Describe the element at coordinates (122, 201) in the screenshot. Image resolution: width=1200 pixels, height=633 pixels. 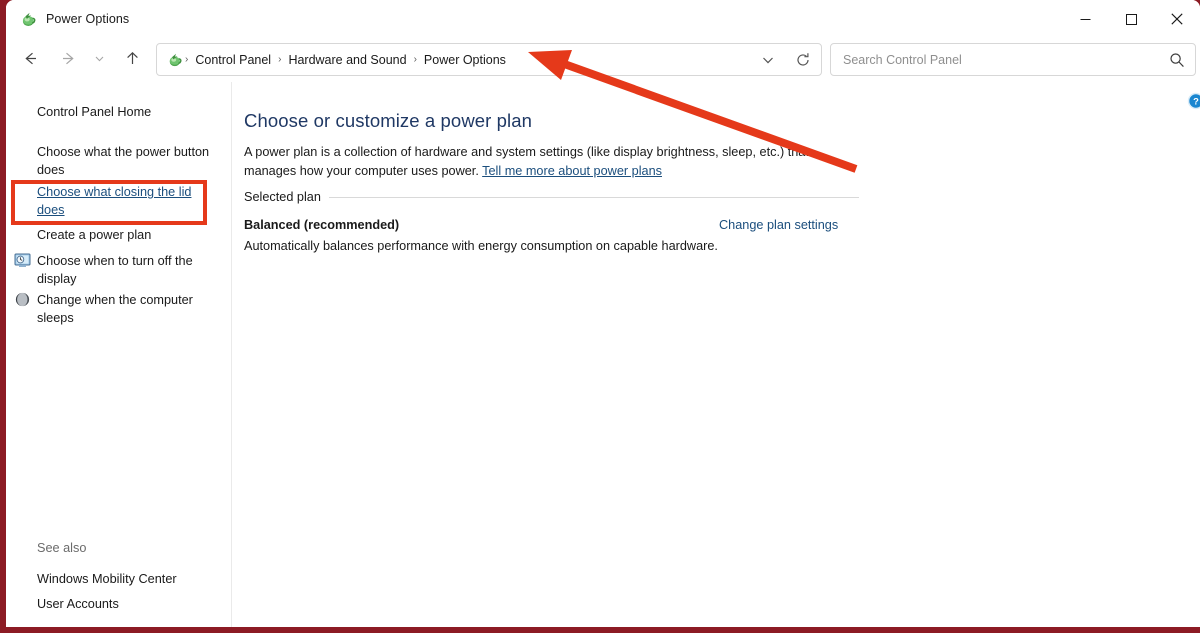
I see `sidebar-item-choose-what-closing-the-lid-does: Choose what closing the lid does` at that location.